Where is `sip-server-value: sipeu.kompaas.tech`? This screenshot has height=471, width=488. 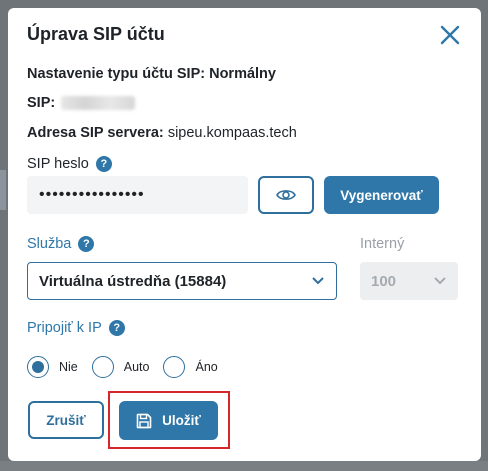
sip-server-value: sipeu.kompaas.tech is located at coordinates (232, 133).